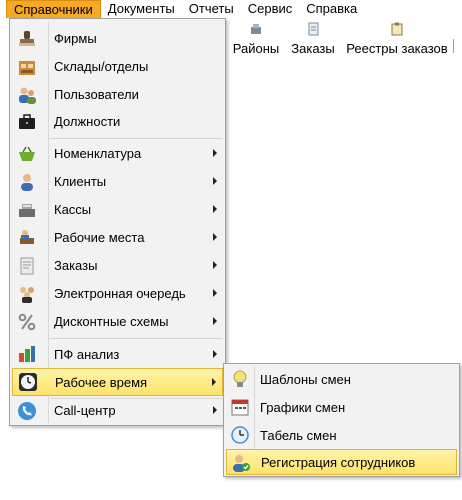  I want to click on submenu-item-label: Графики смен, so click(303, 407).